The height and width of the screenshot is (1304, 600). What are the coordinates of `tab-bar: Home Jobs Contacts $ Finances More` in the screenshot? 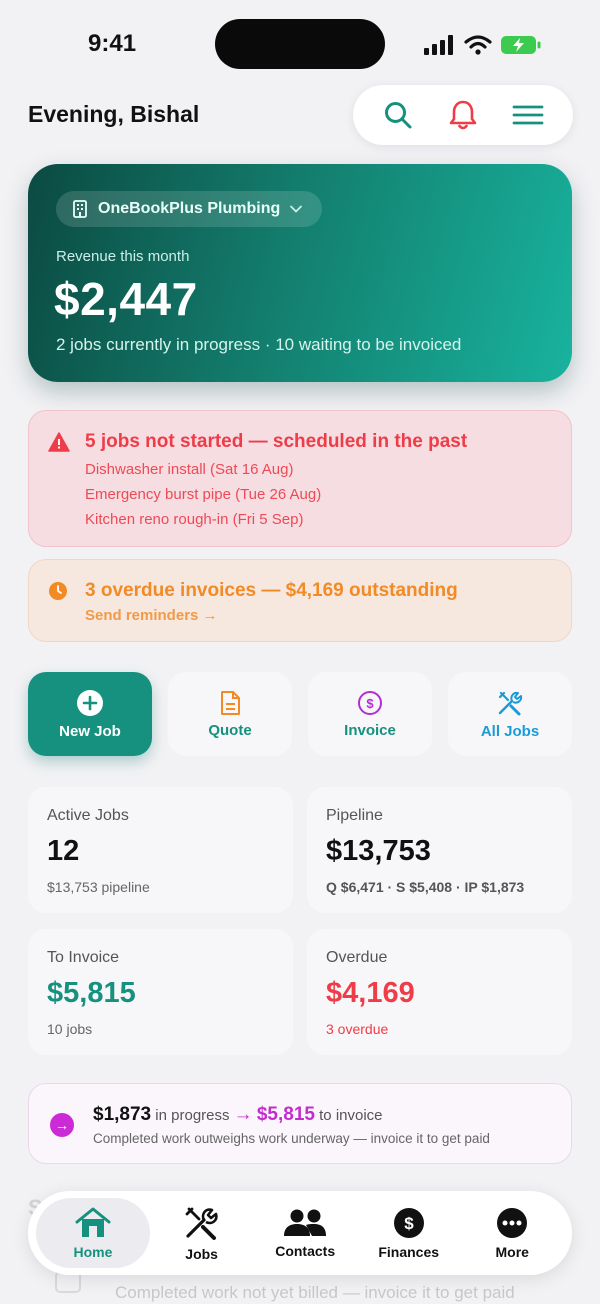 It's located at (300, 1233).